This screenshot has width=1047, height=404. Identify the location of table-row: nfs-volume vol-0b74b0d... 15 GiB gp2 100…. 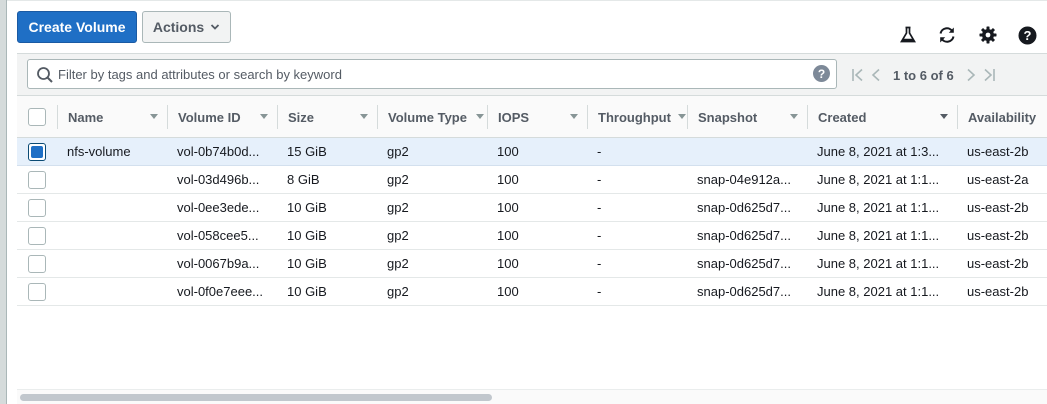
(532, 152).